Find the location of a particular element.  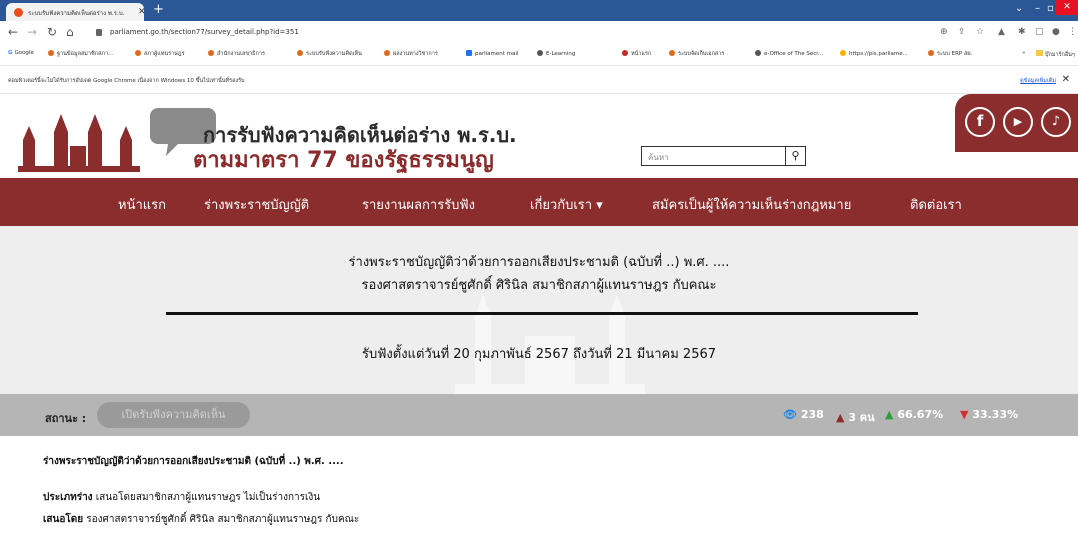

people-stat: ▲ 3 คน is located at coordinates (855, 417).